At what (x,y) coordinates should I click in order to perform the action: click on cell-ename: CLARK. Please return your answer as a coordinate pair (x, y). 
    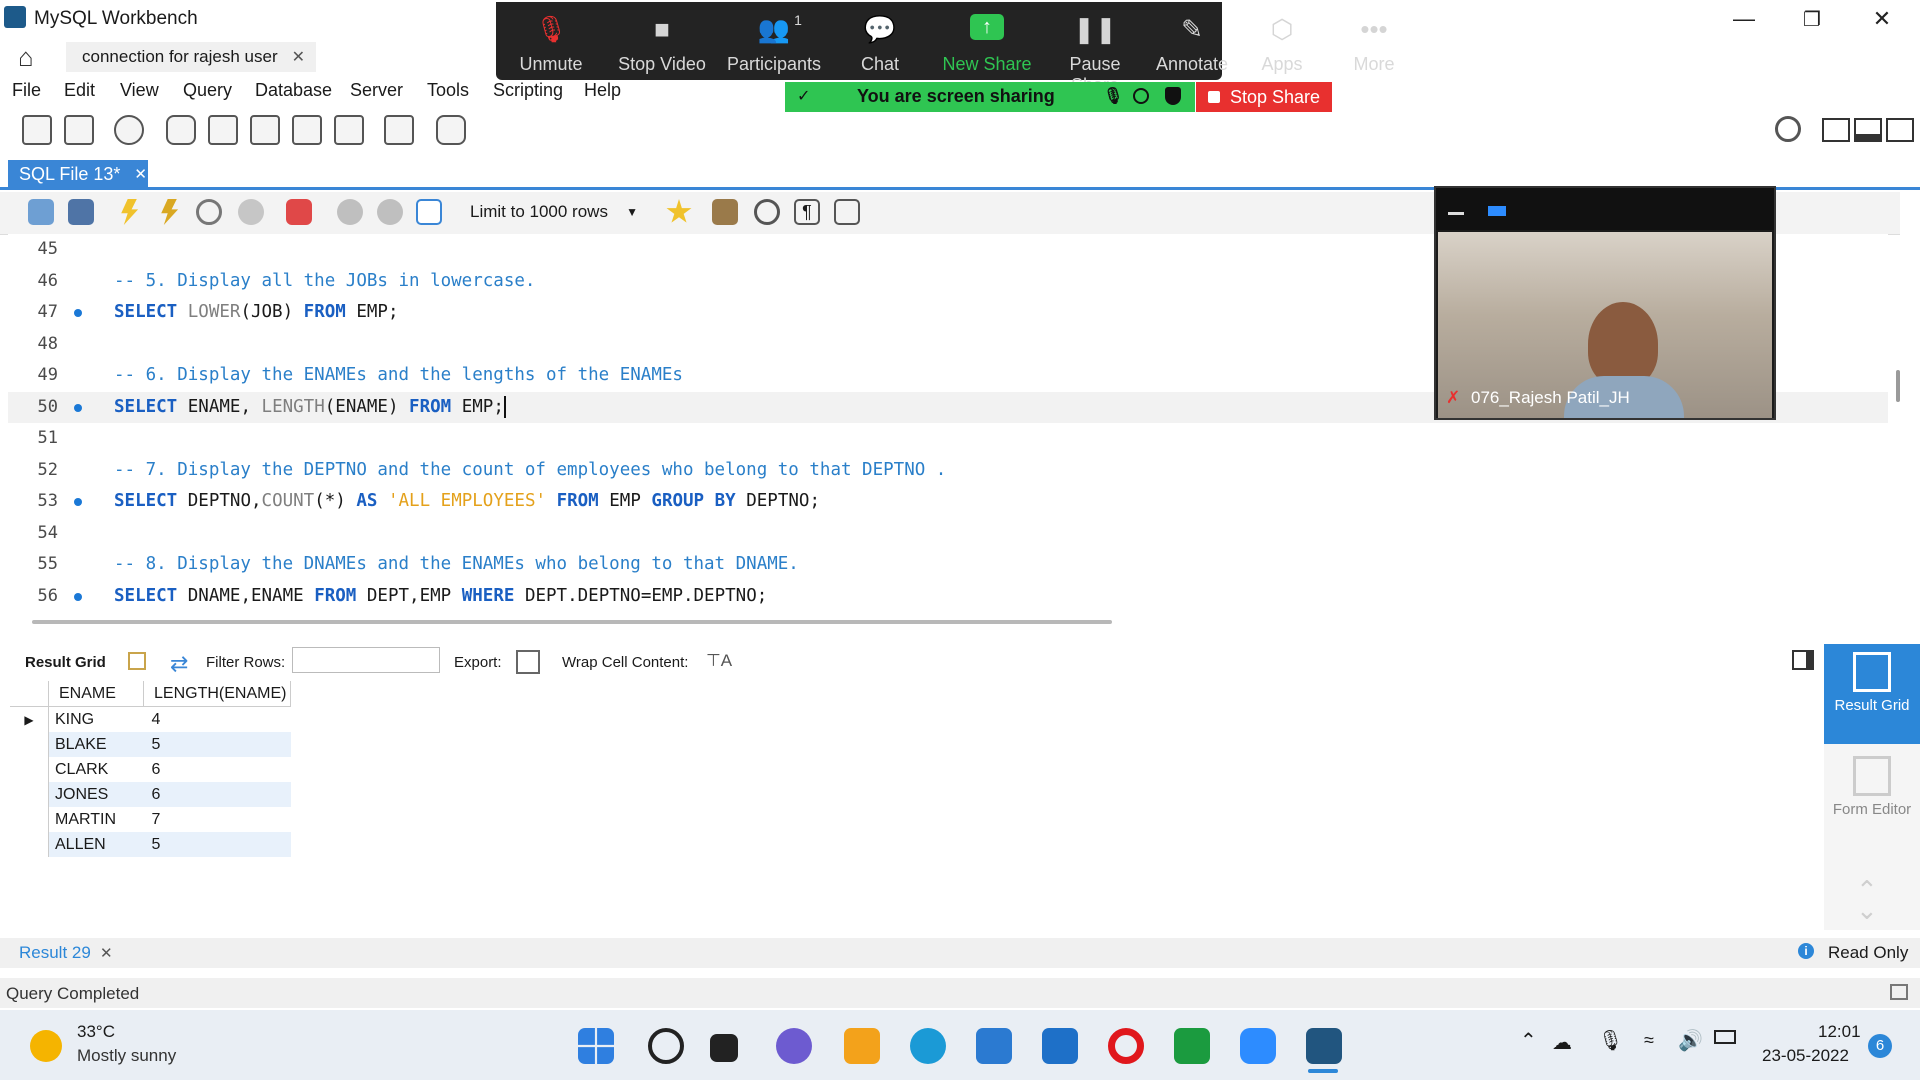
    Looking at the image, I should click on (96, 769).